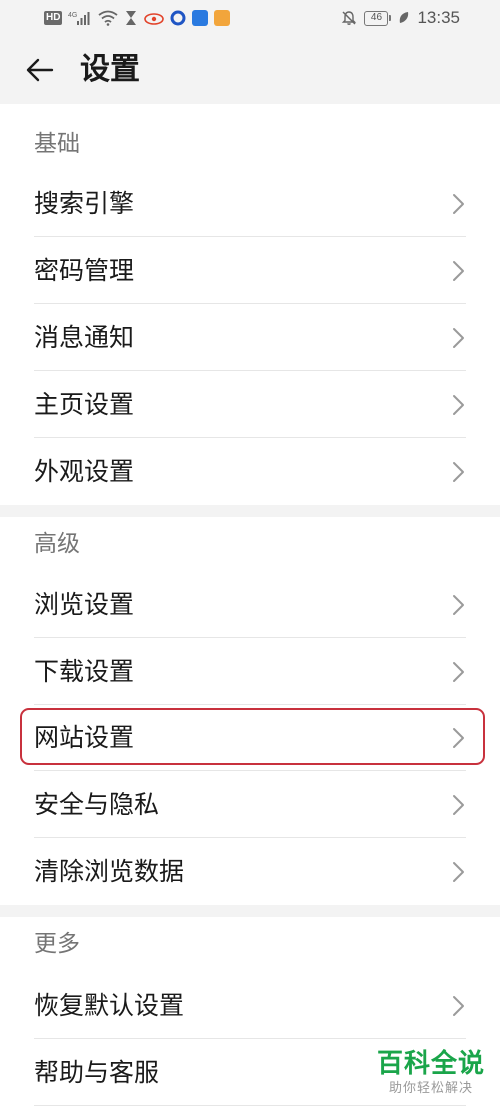  I want to click on settings-item-clear-data: 清除浏览数据, so click(250, 871).